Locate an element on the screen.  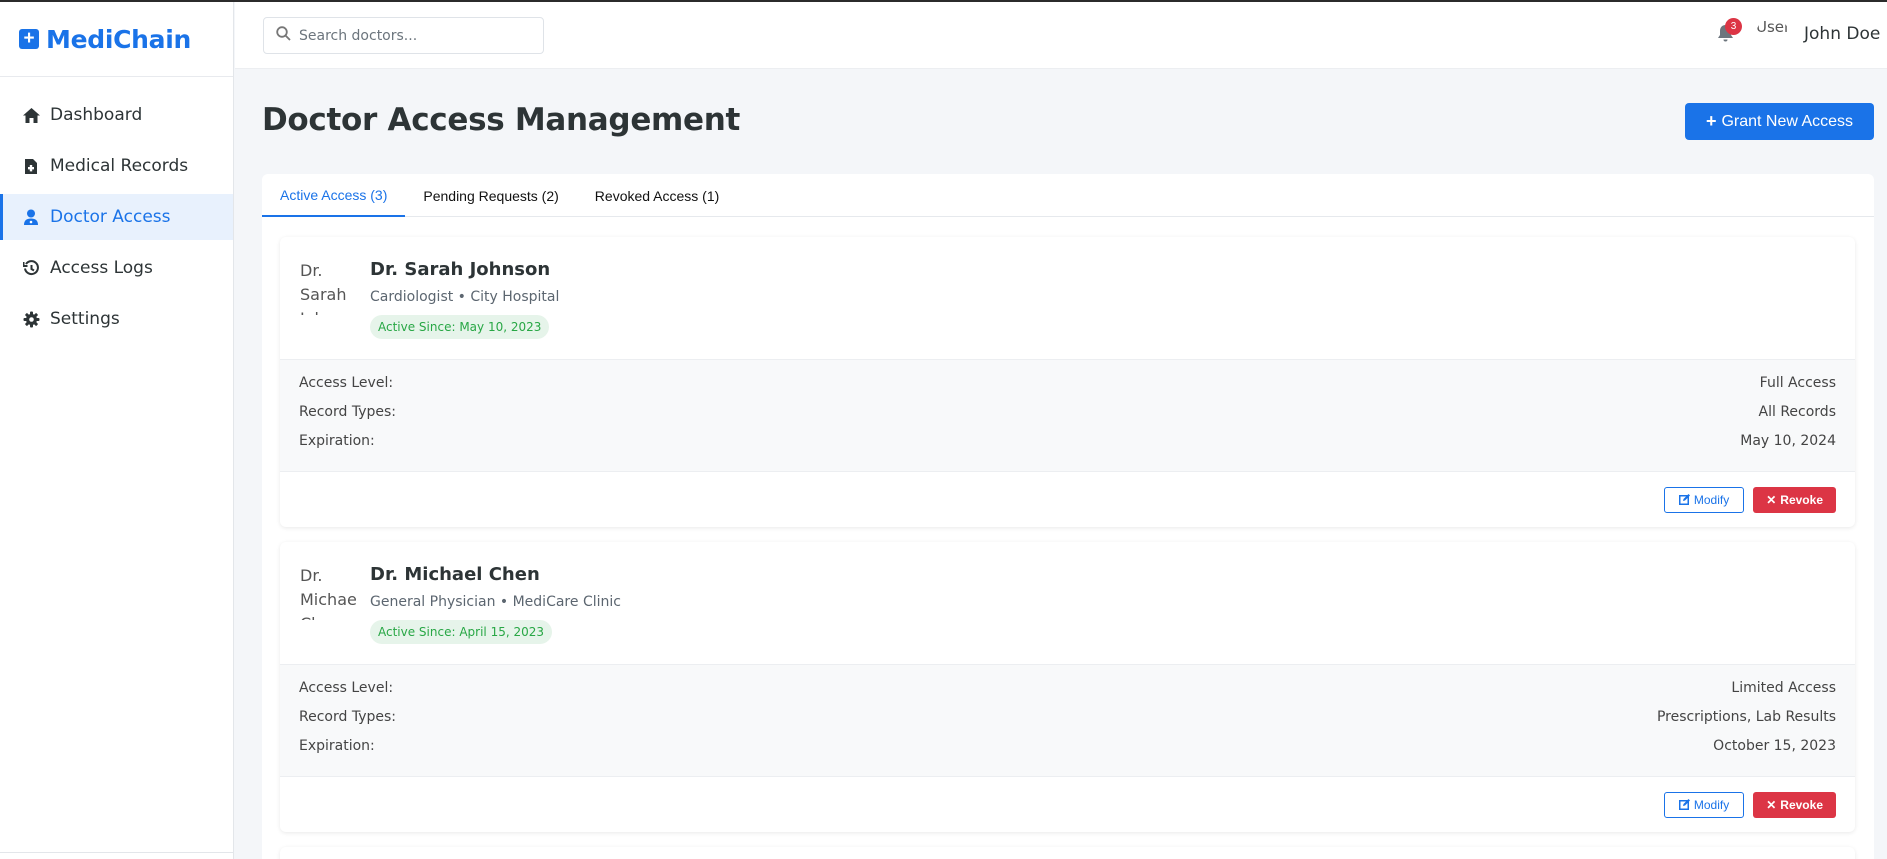
detail-value: Full Access is located at coordinates (1797, 383).